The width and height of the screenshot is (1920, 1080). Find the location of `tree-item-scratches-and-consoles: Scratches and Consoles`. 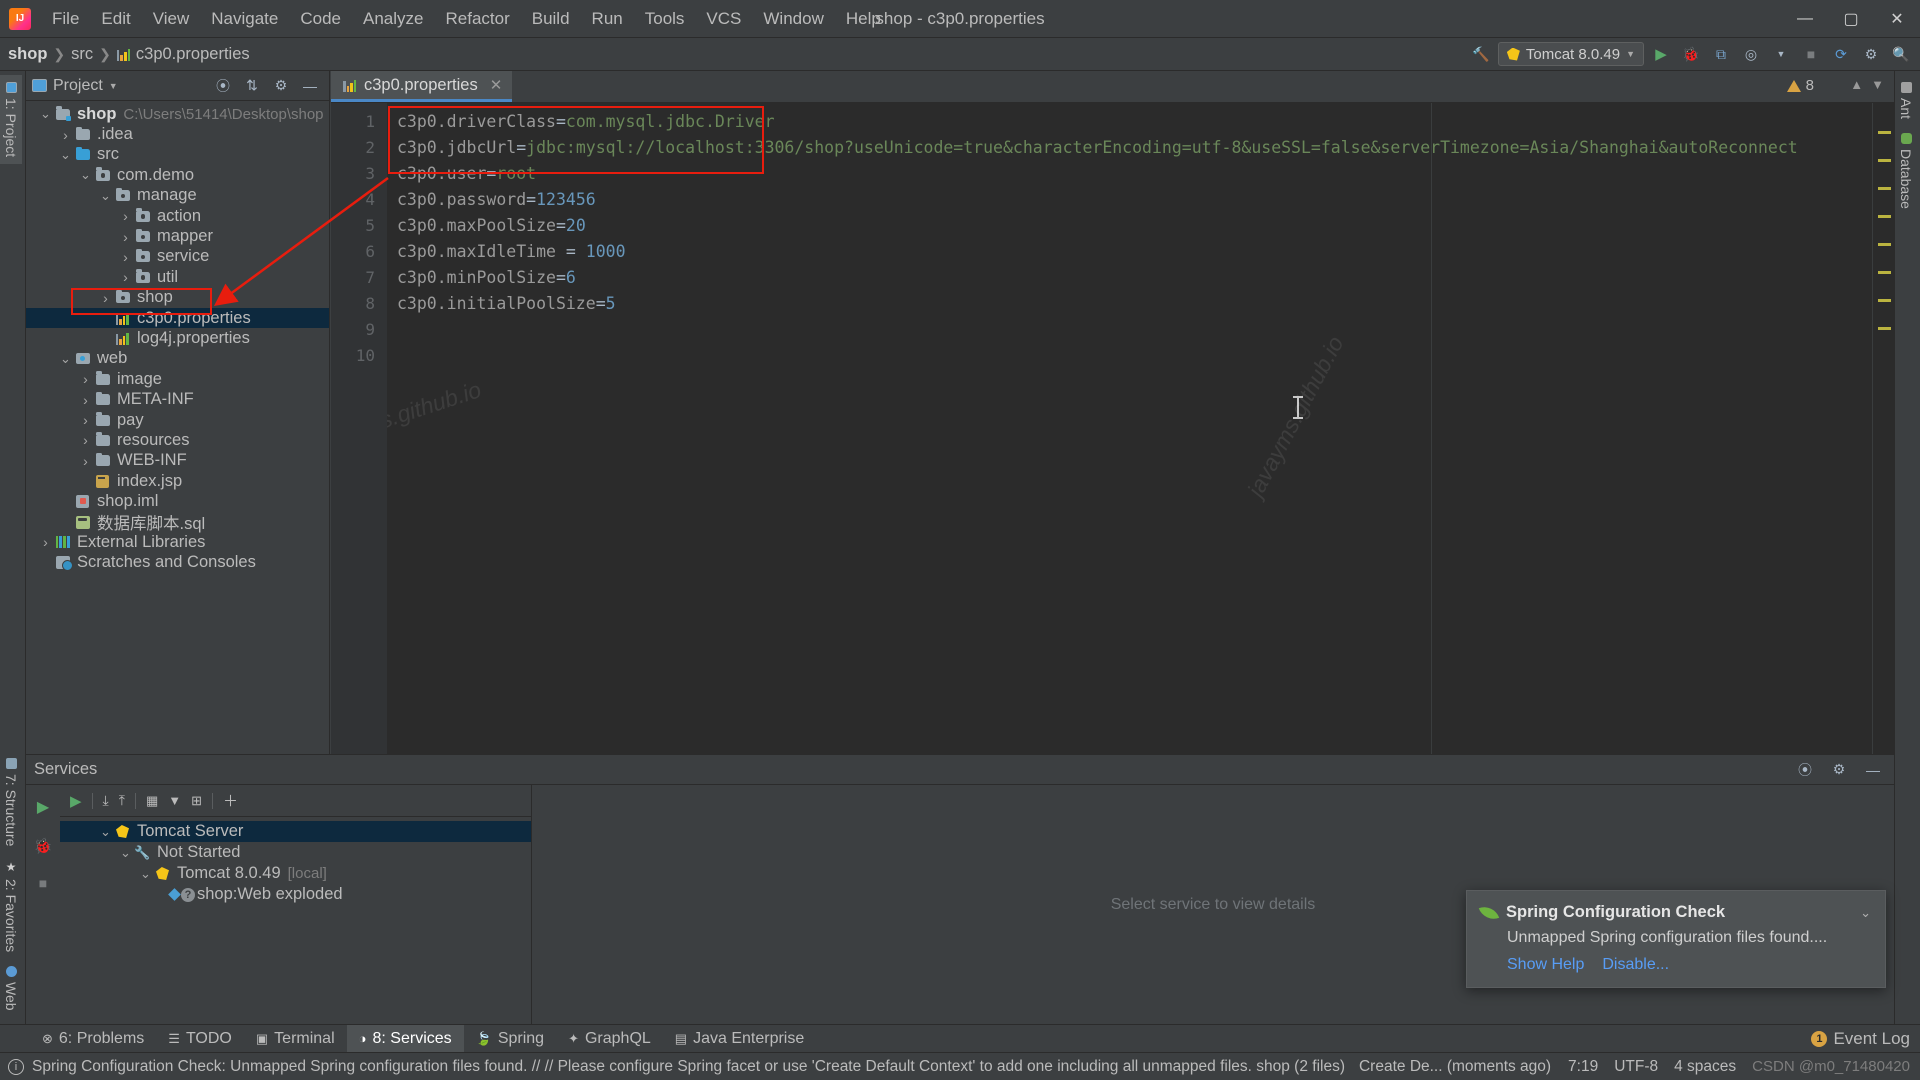

tree-item-scratches-and-consoles: Scratches and Consoles is located at coordinates (177, 563).